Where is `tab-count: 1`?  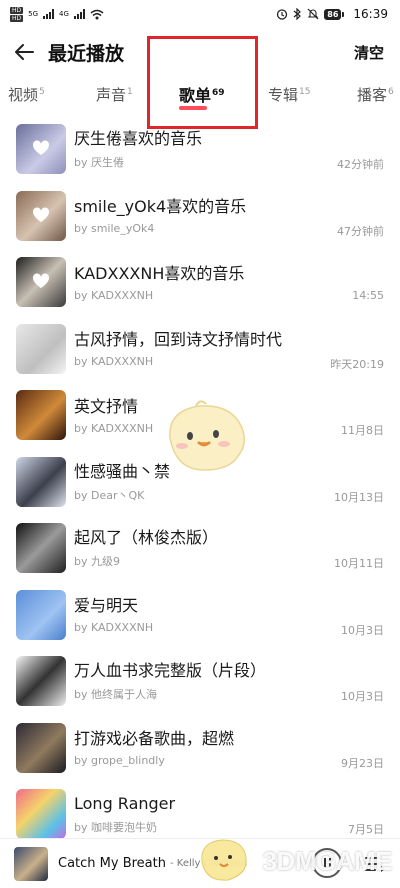
tab-count: 1 is located at coordinates (130, 92).